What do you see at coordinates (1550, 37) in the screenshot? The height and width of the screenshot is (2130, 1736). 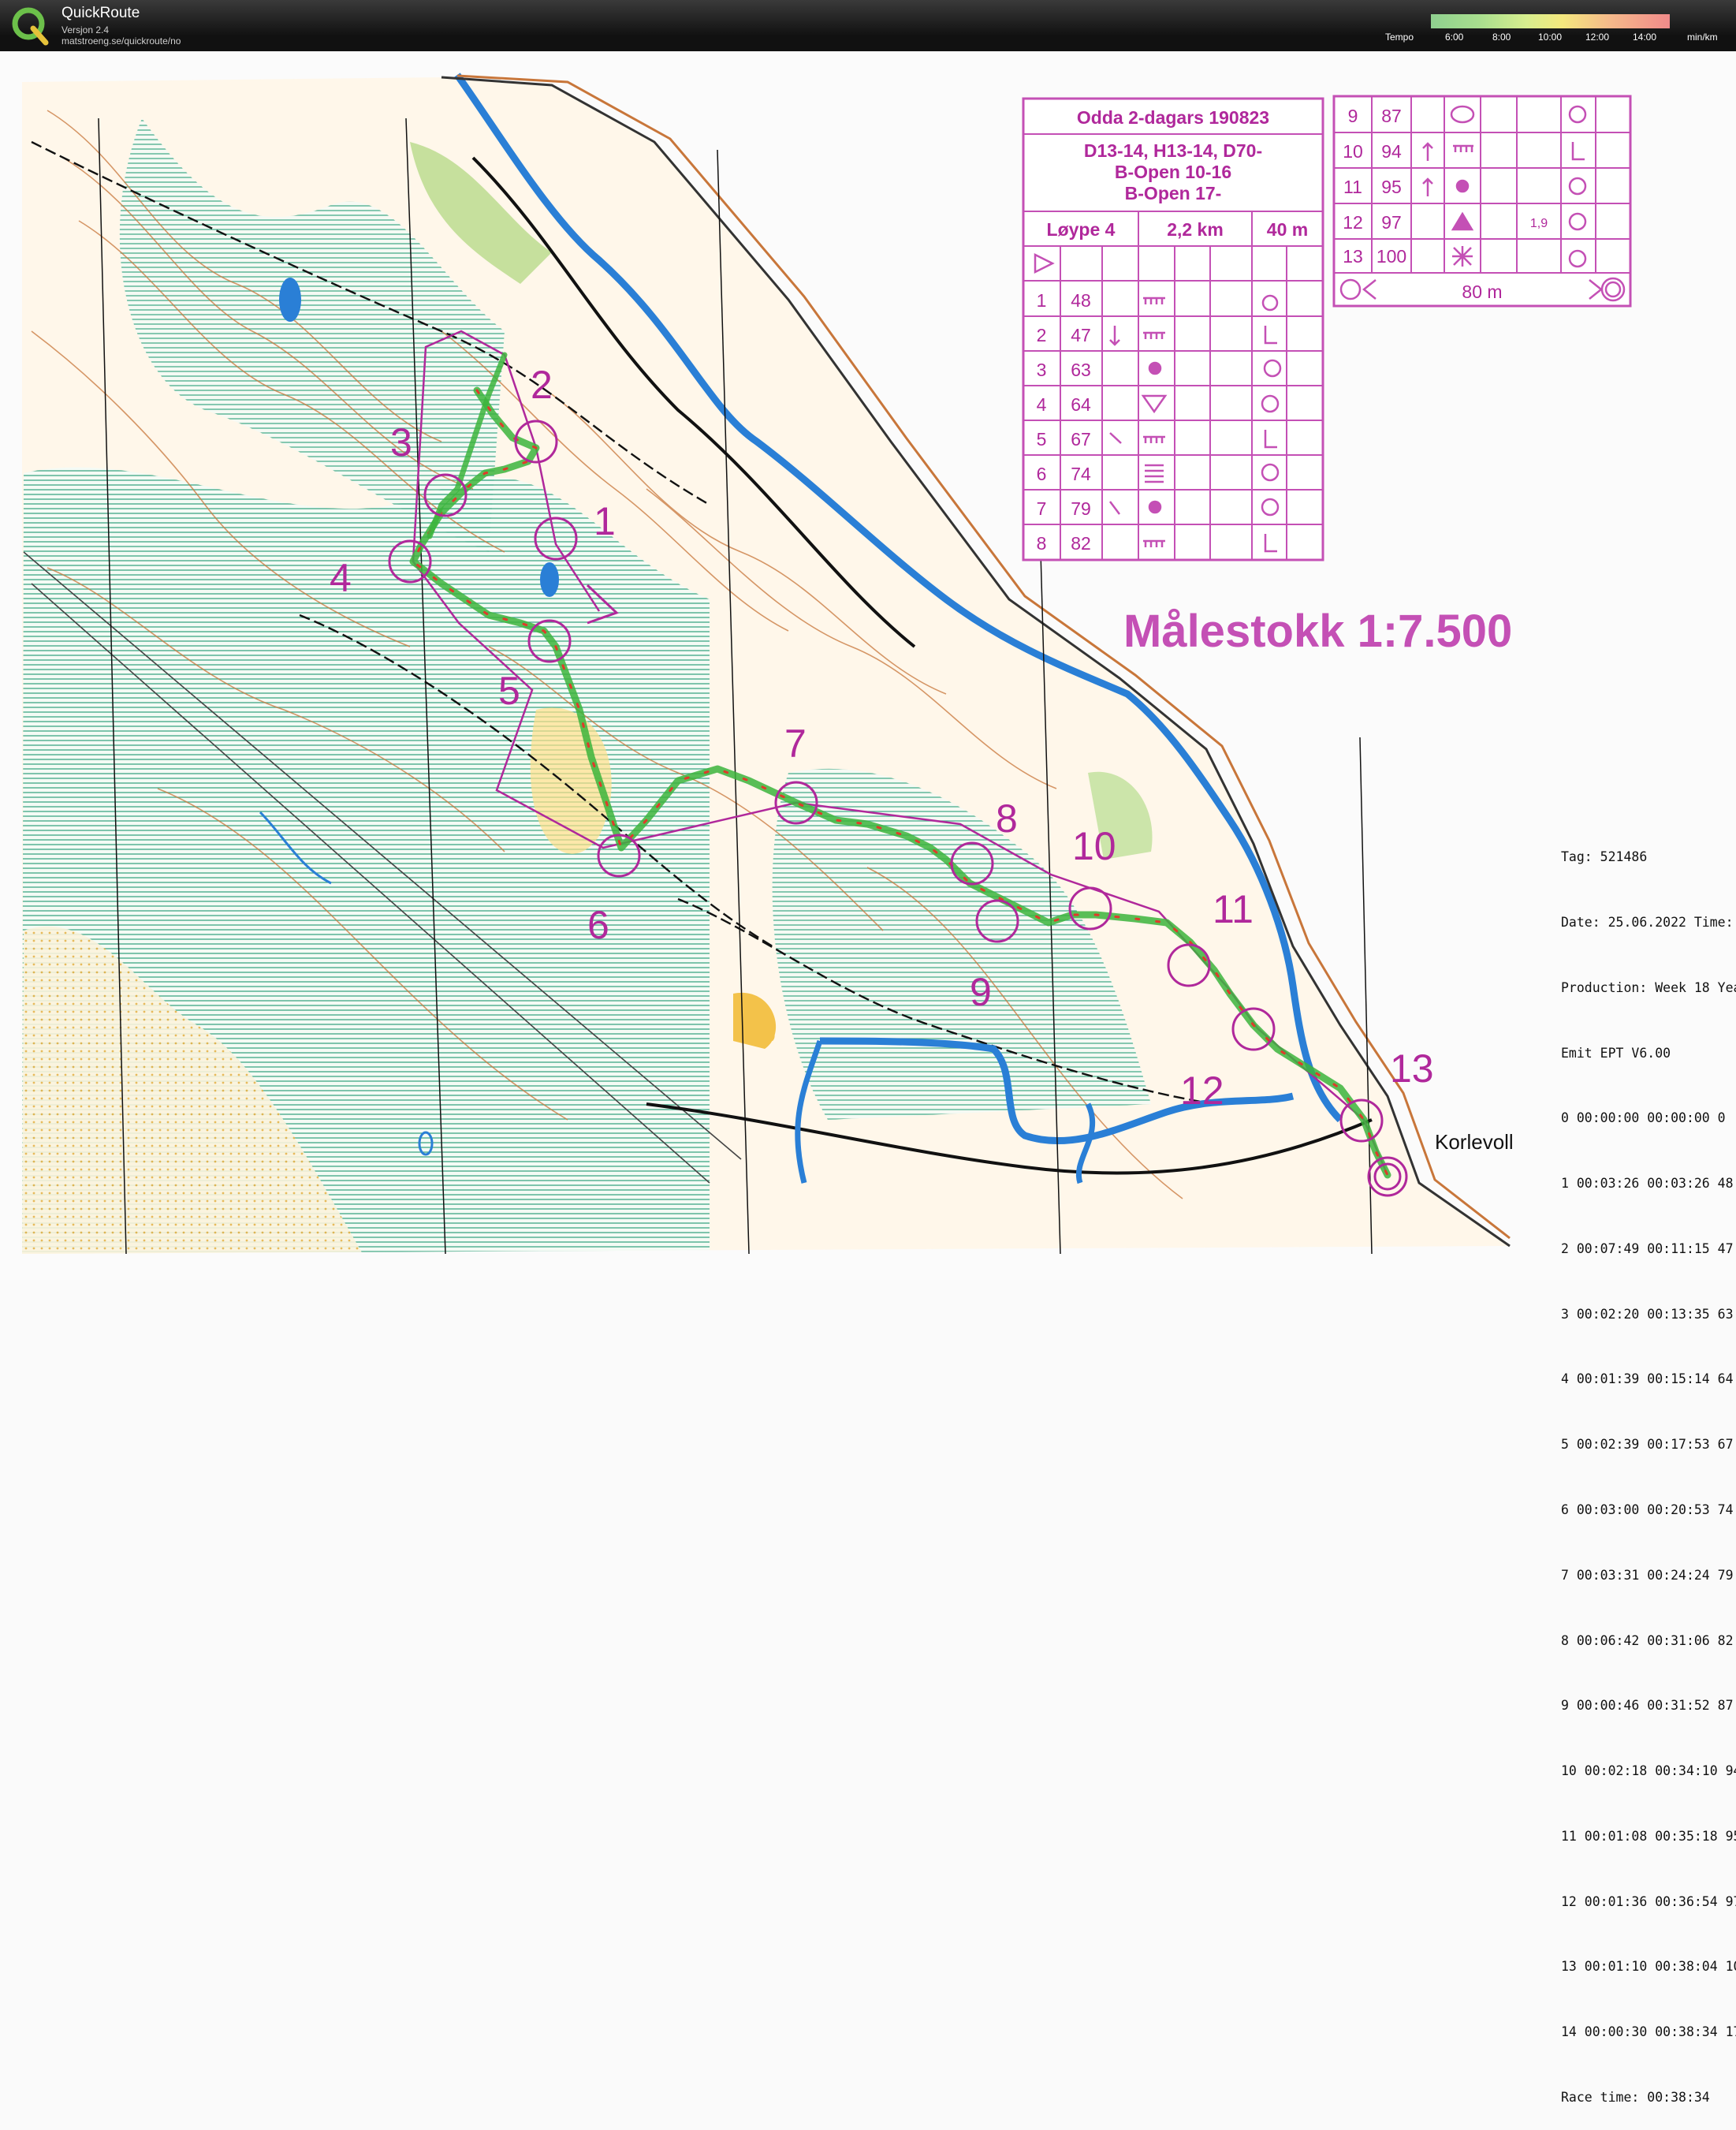 I see `tempo-tick: 10:00` at bounding box center [1550, 37].